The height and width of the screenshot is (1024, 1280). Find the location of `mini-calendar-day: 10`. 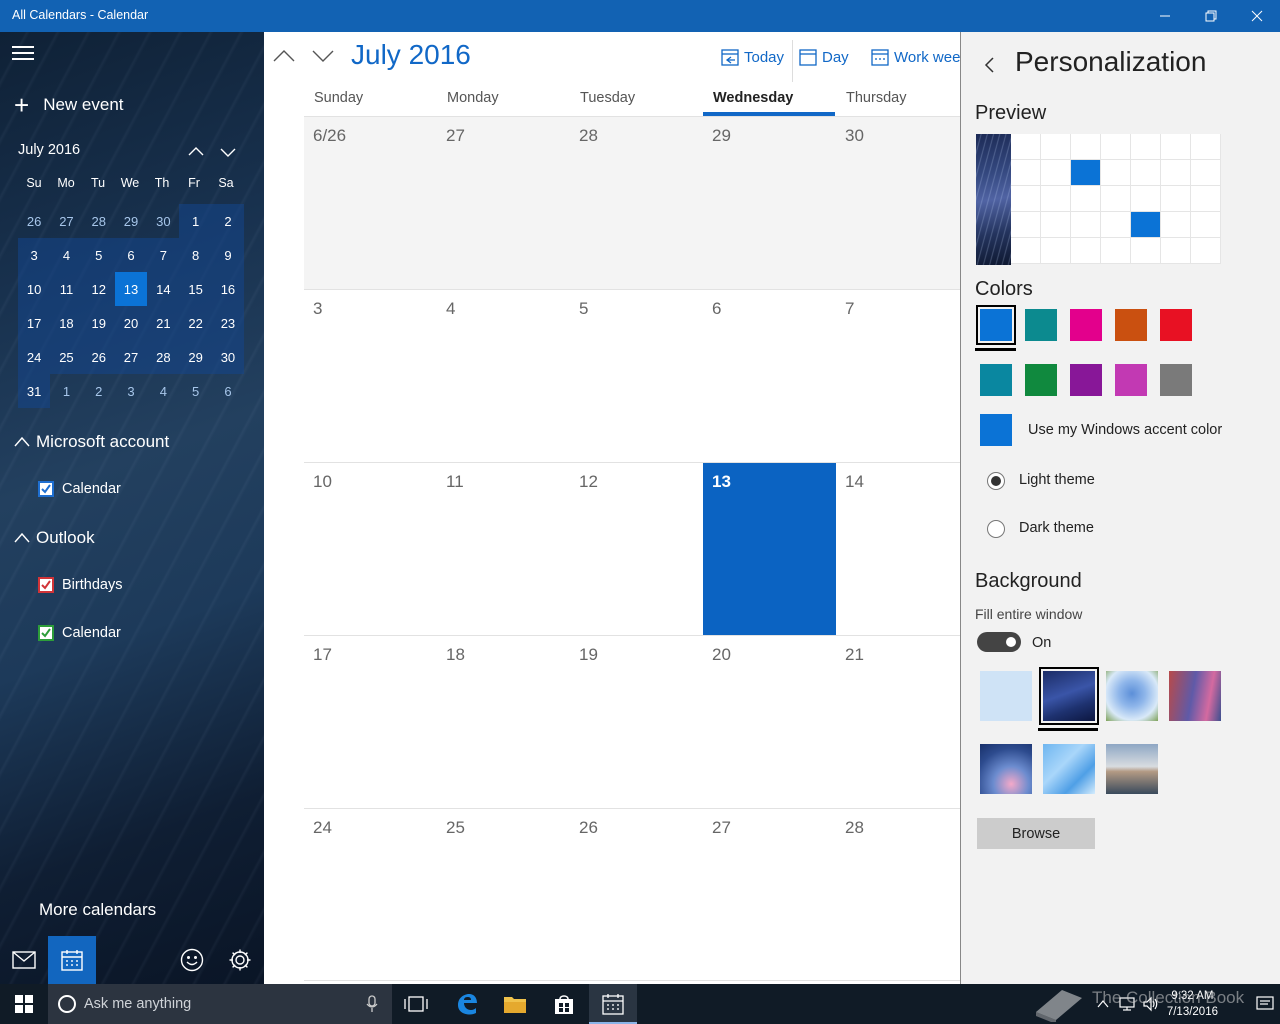

mini-calendar-day: 10 is located at coordinates (34, 289).